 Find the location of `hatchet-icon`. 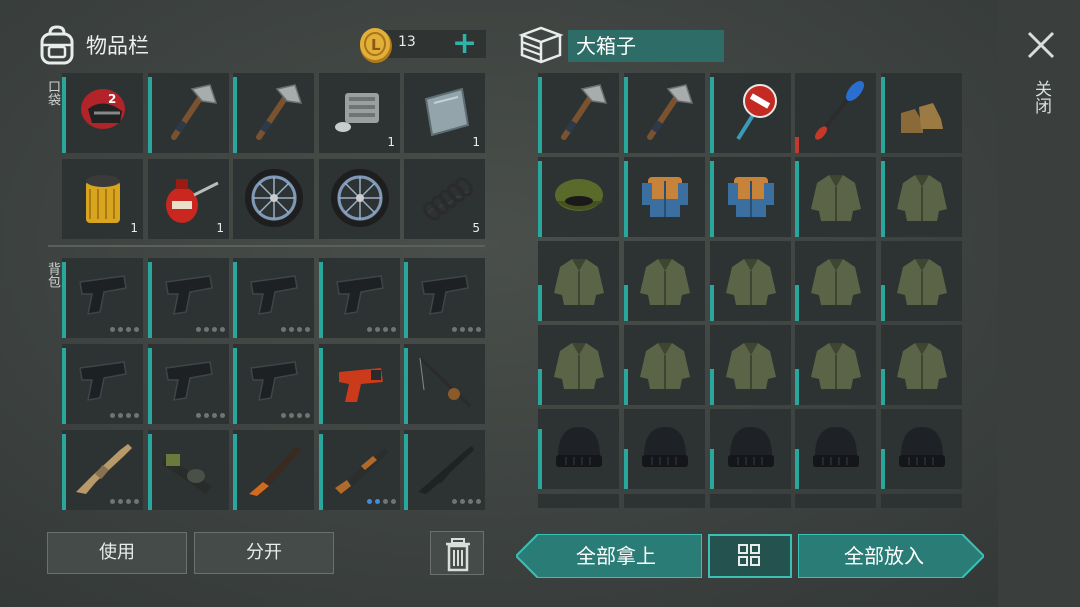

hatchet-icon is located at coordinates (279, 112).